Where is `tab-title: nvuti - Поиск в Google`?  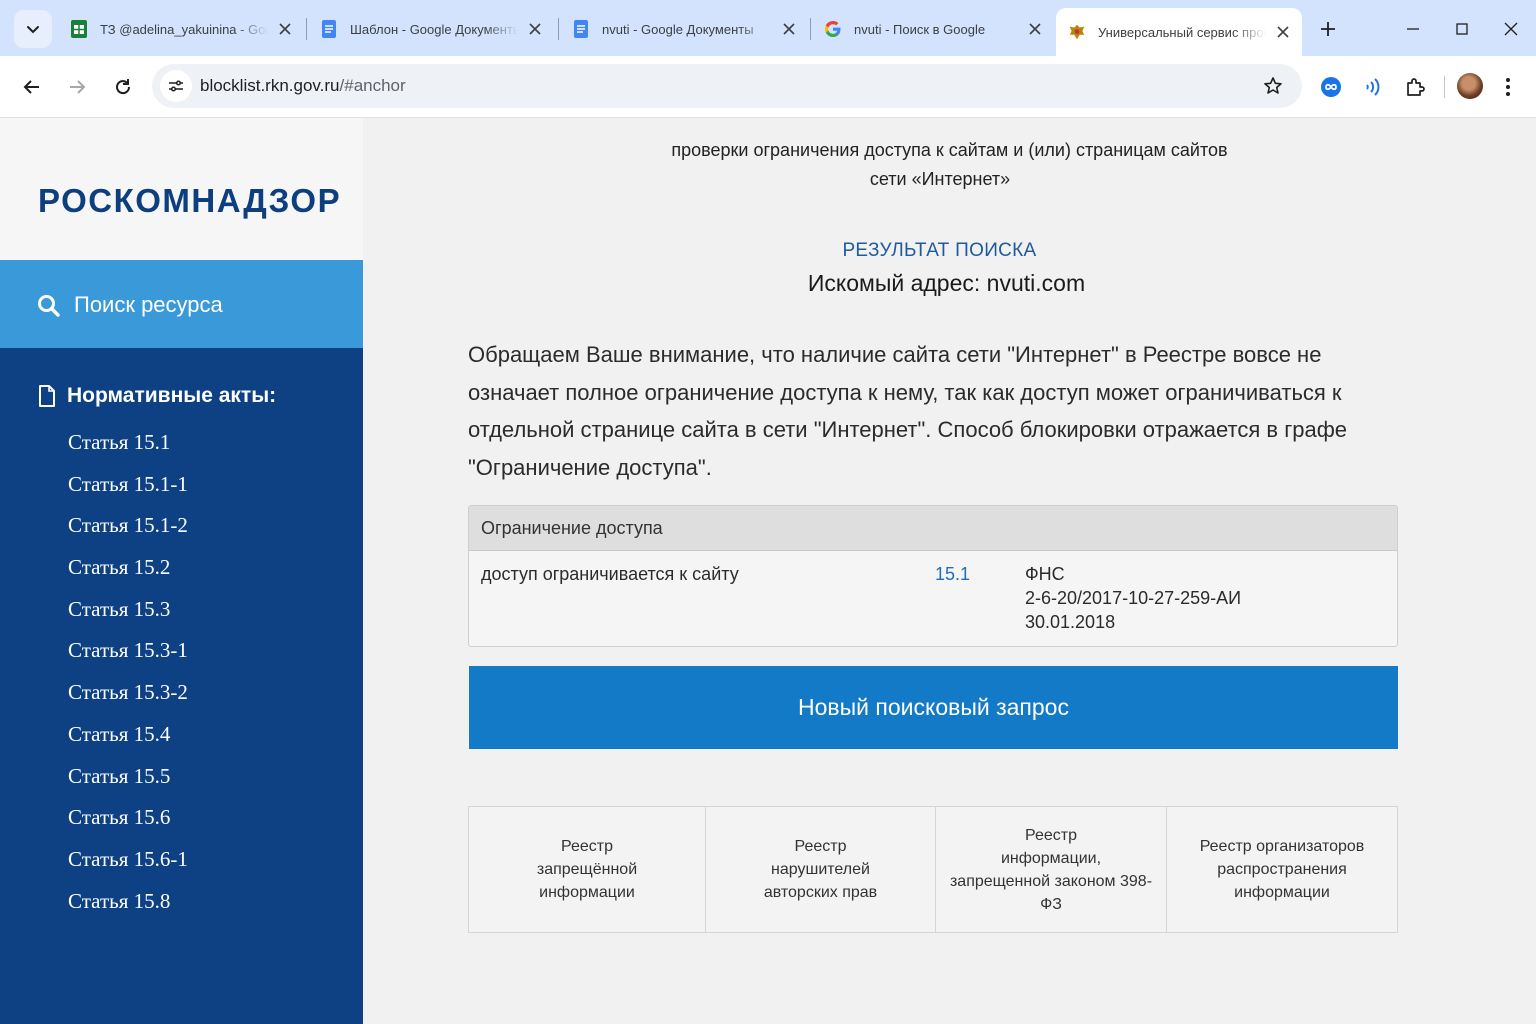
tab-title: nvuti - Поиск в Google is located at coordinates (920, 29).